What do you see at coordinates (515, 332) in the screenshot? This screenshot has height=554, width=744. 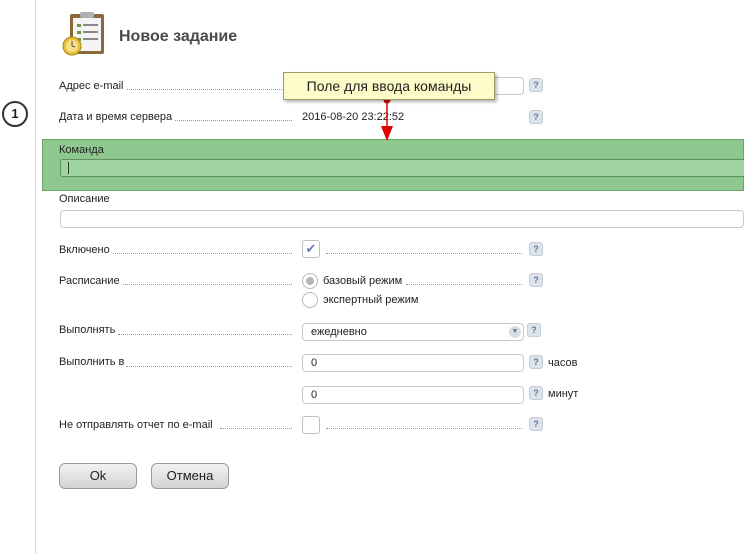 I see `chevron-down-icon: ▼` at bounding box center [515, 332].